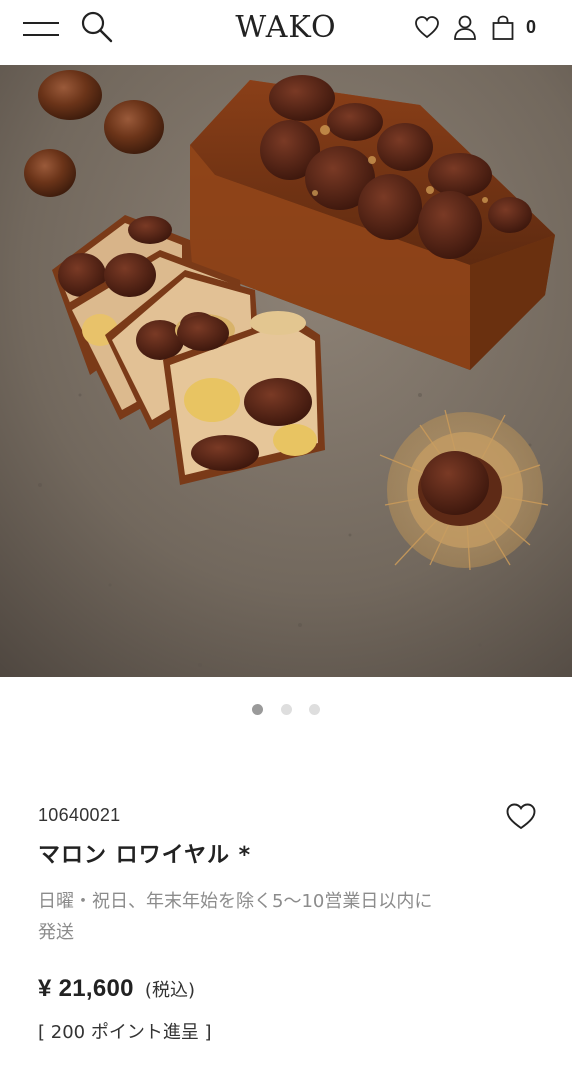 The image size is (572, 1080). I want to click on cart-count-badge: 0, so click(531, 27).